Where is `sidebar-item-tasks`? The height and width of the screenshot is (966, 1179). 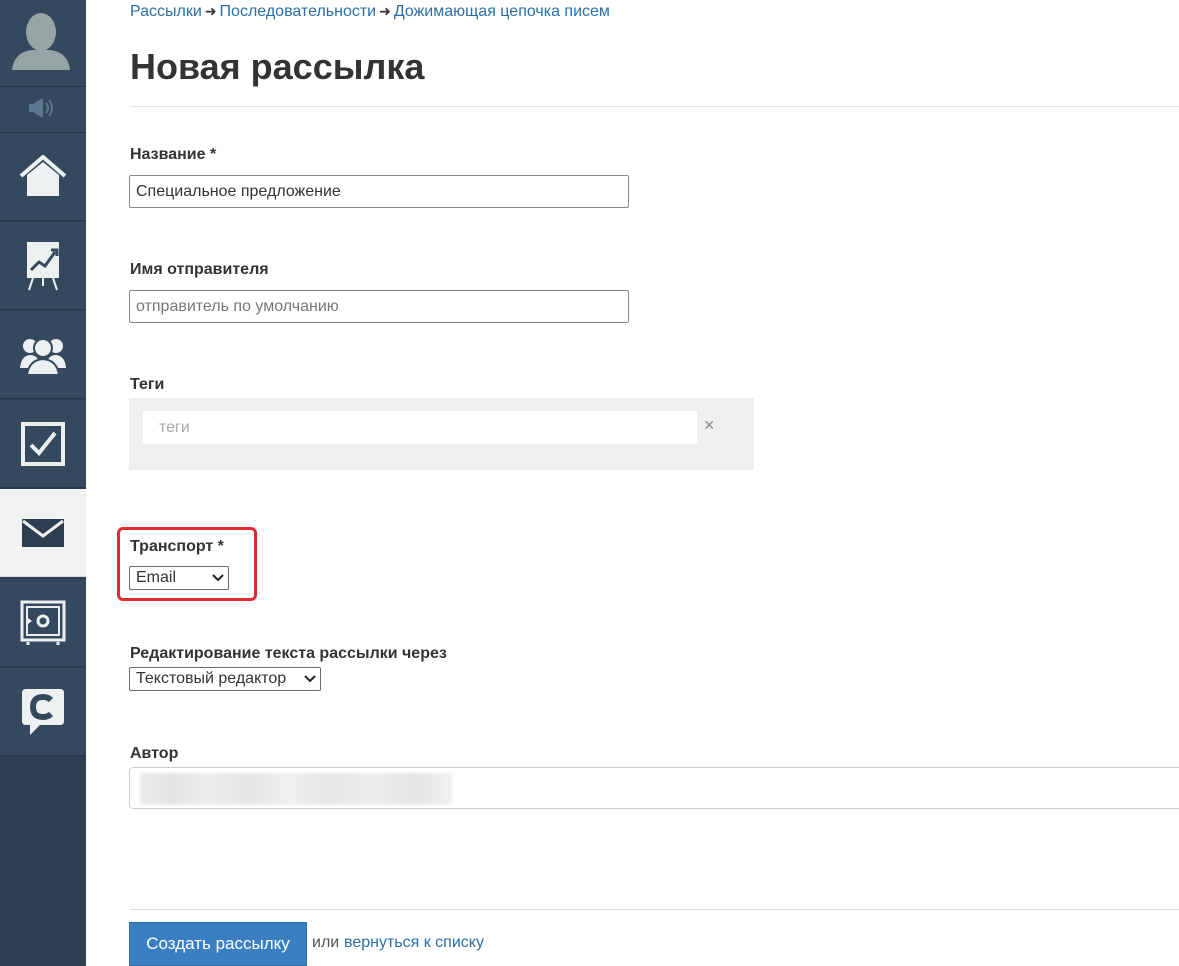 sidebar-item-tasks is located at coordinates (43, 444).